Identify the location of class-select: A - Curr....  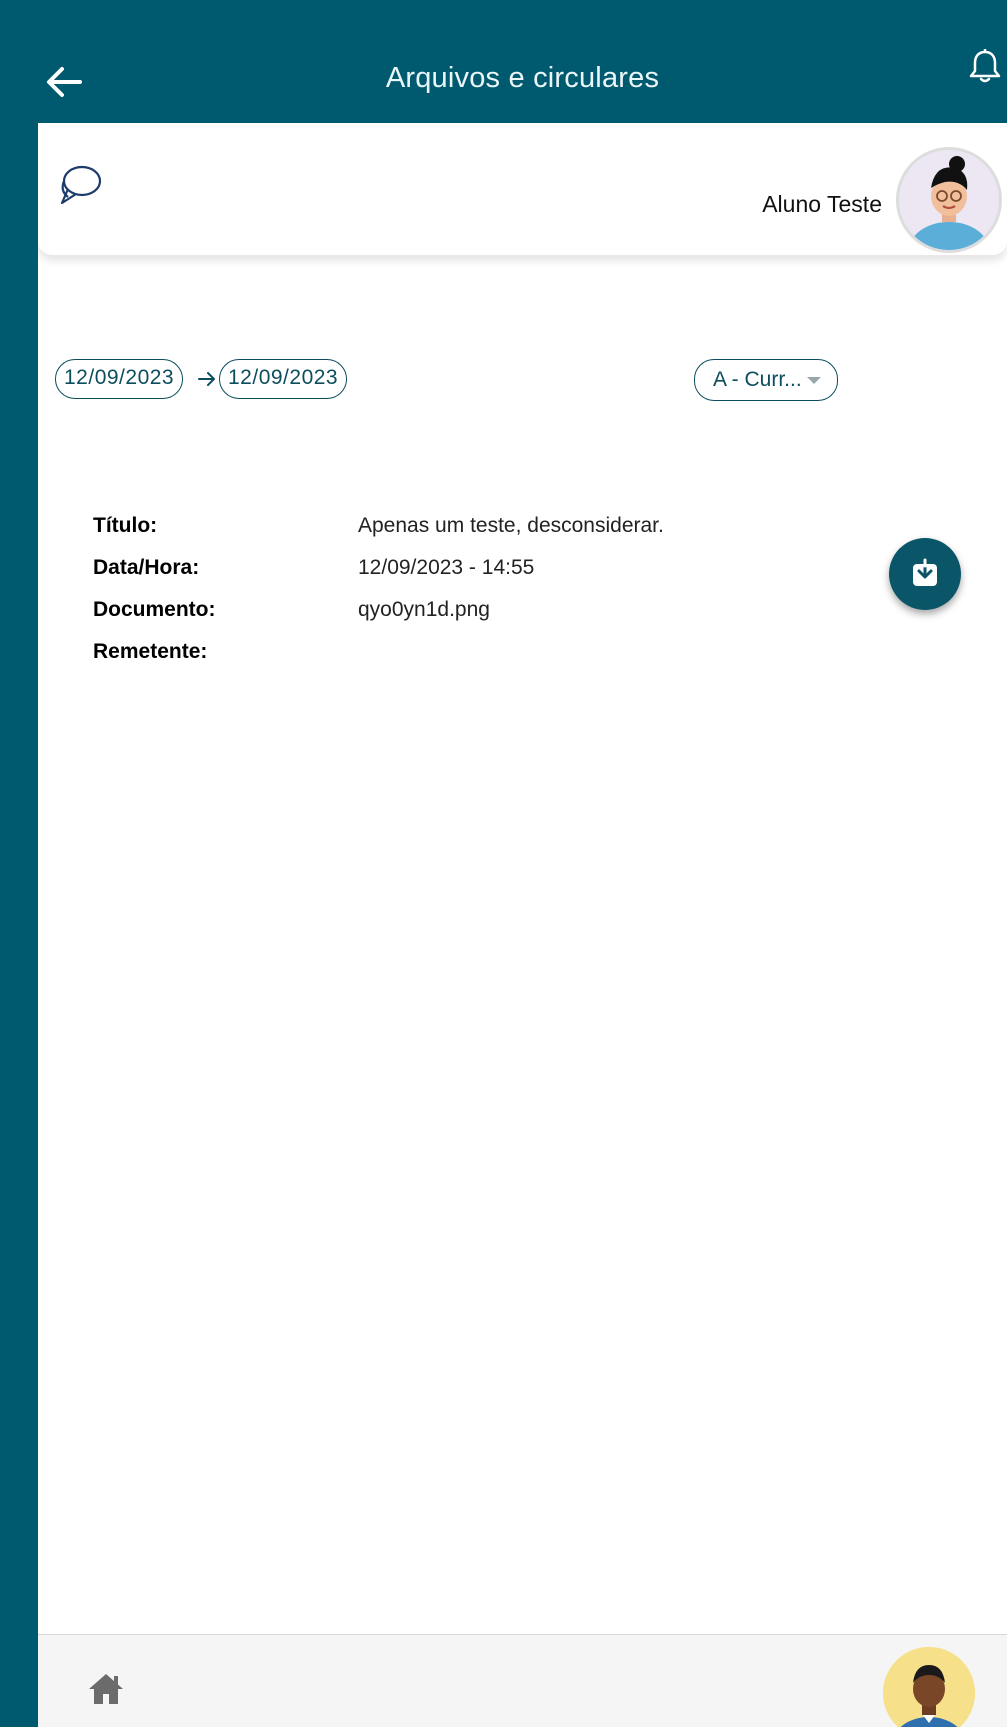
(766, 380).